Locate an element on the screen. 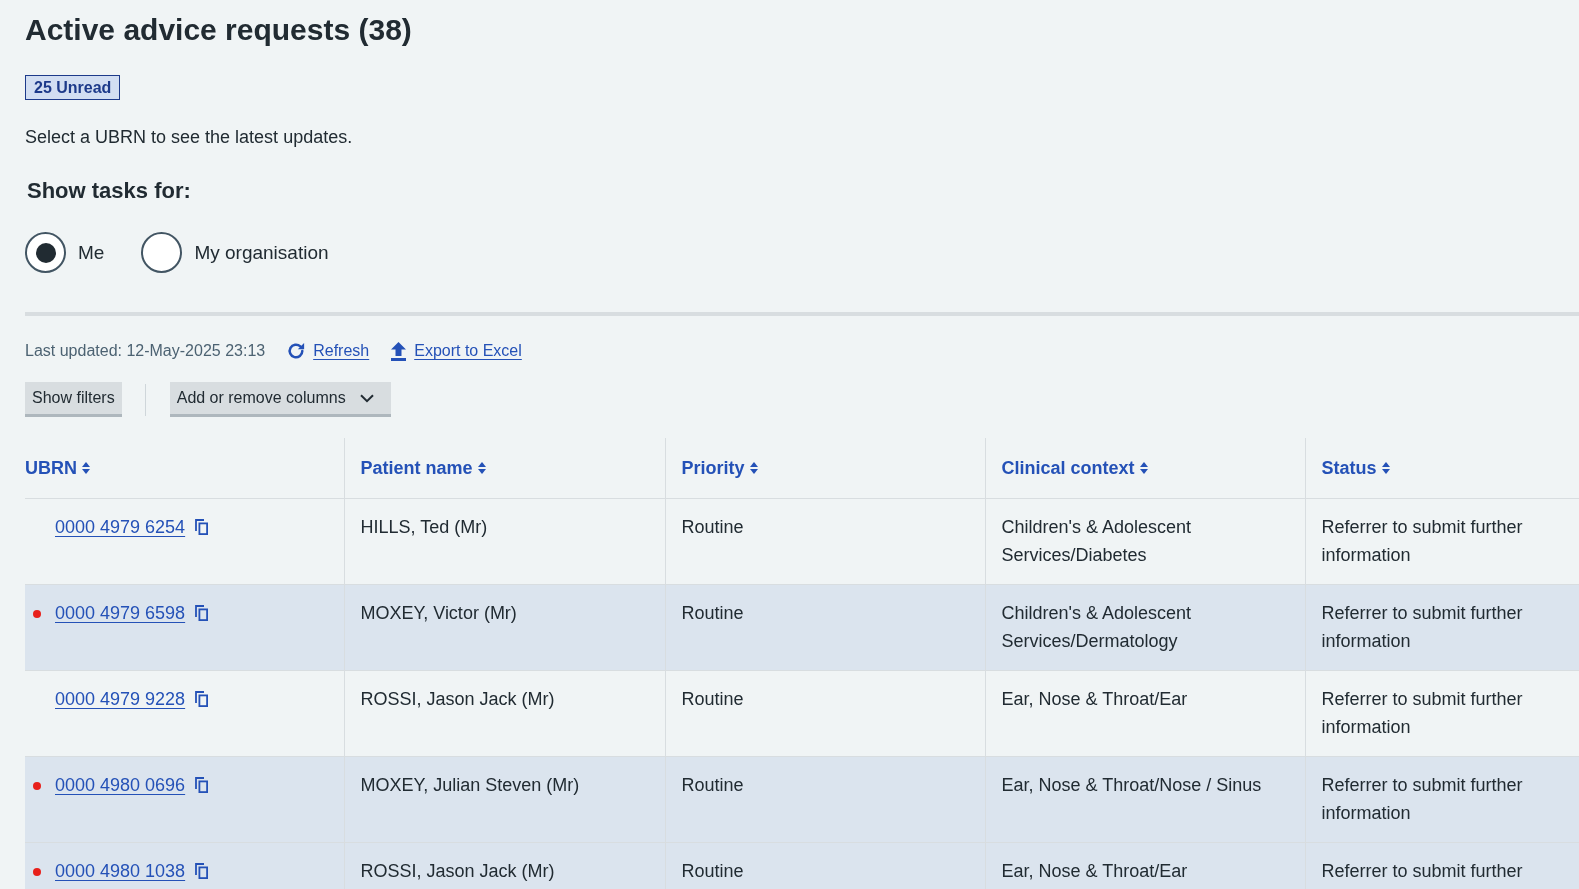  ubrn-link: 0000 4980 1038 is located at coordinates (120, 871).